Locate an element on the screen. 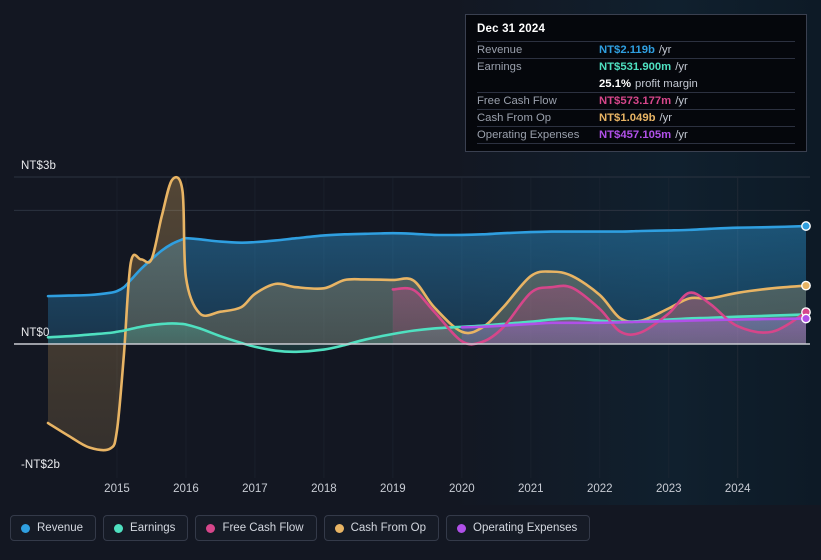  tooltip-row: Earnings NT$531.900m/yr is located at coordinates (636, 66).